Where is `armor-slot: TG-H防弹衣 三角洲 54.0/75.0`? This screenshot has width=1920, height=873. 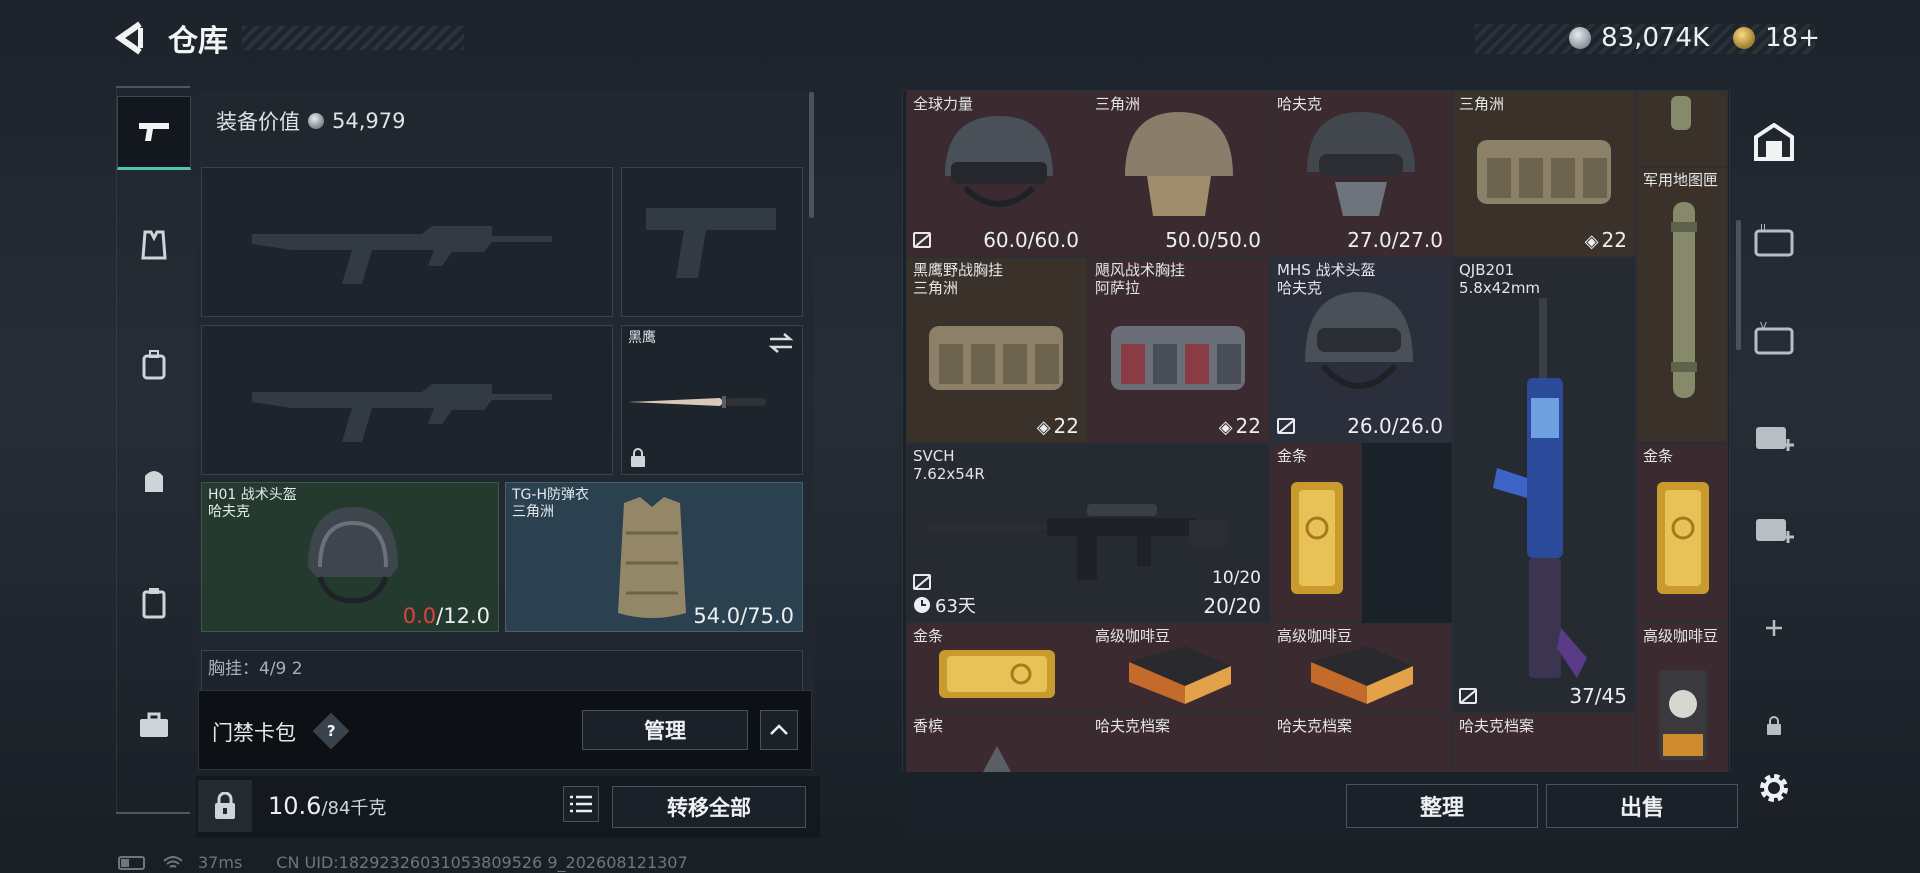
armor-slot: TG-H防弹衣 三角洲 54.0/75.0 is located at coordinates (654, 557).